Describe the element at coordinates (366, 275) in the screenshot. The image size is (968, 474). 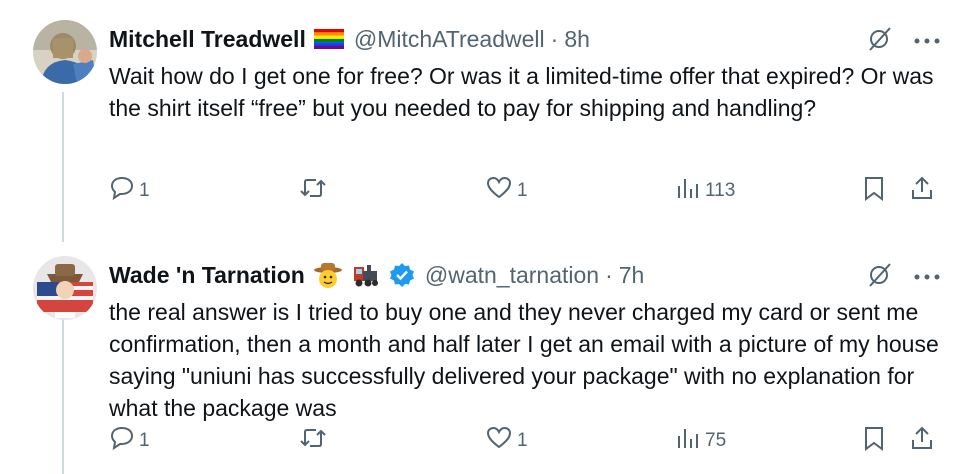
I see `train-emoji-icon` at that location.